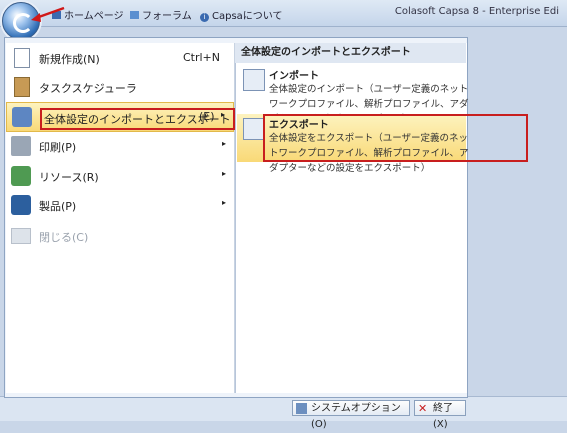 The height and width of the screenshot is (433, 567). Describe the element at coordinates (351, 415) in the screenshot. I see `system-options-button: システムオプション(O)` at that location.